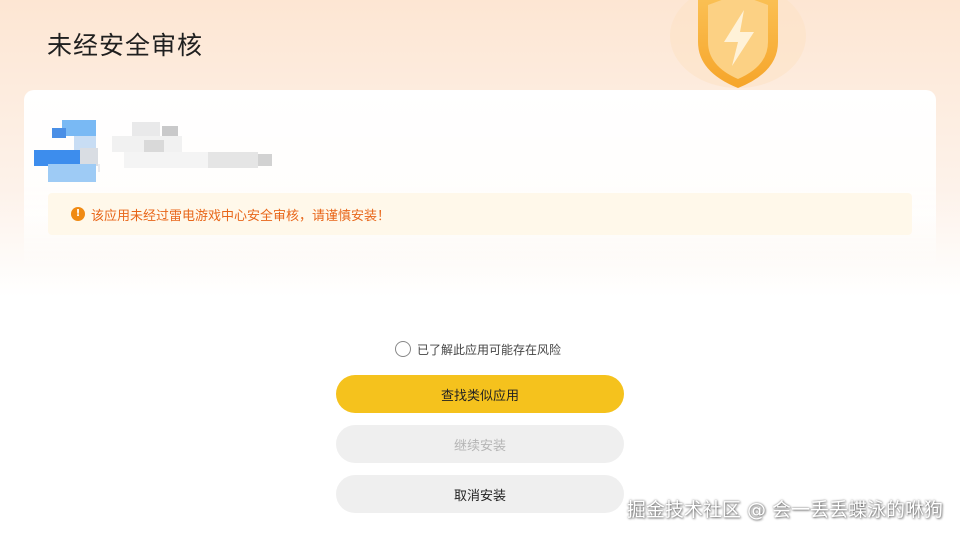  Describe the element at coordinates (489, 349) in the screenshot. I see `risk-consent-label: 已了解此应用可能存在风险` at that location.